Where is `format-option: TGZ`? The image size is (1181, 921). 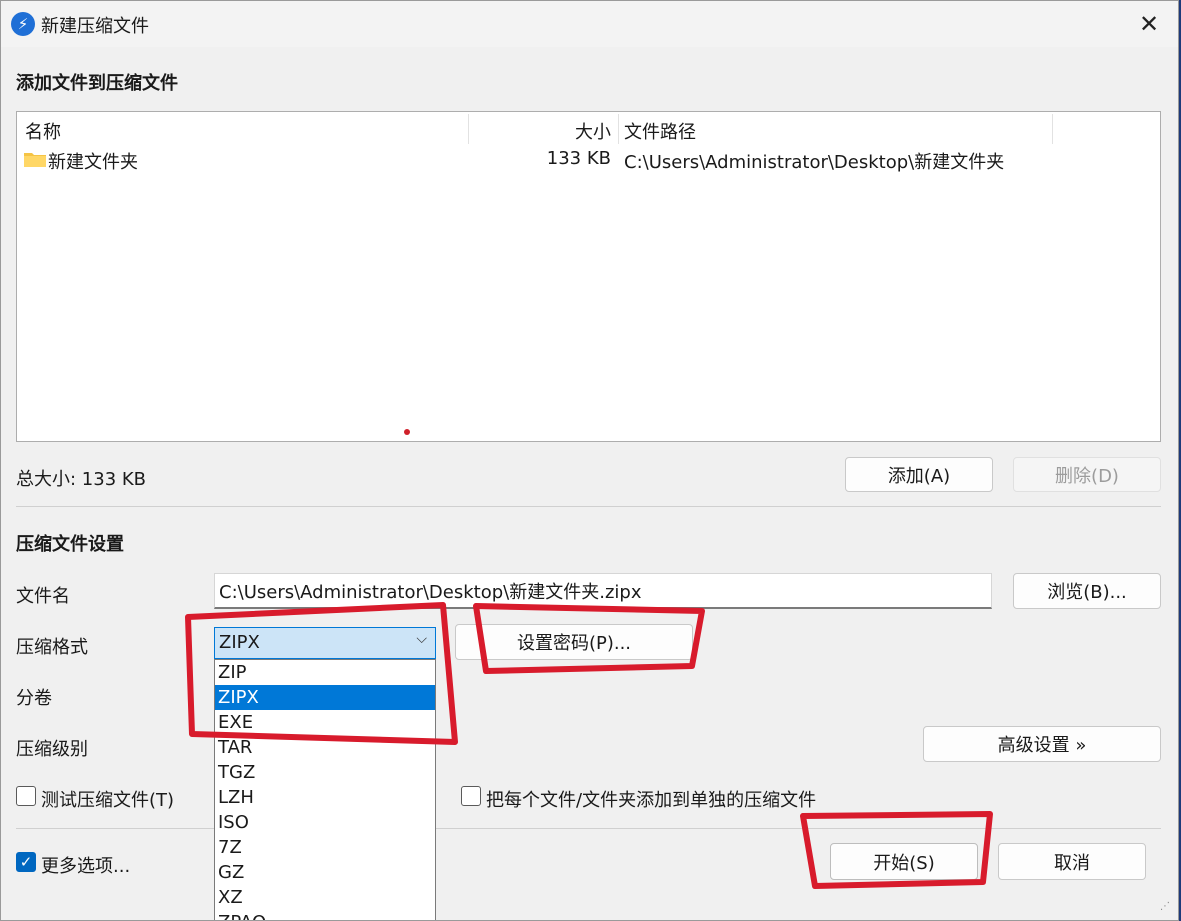
format-option: TGZ is located at coordinates (325, 772).